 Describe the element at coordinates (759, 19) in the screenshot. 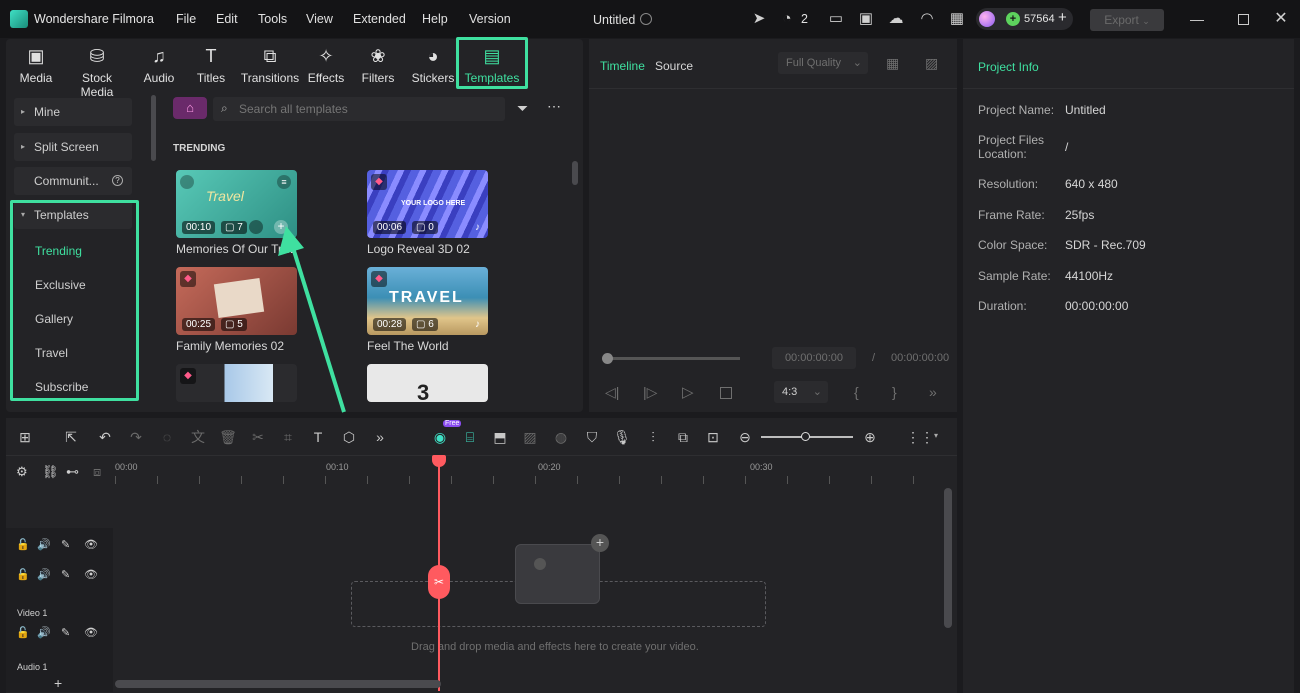

I see `share-icon: ➤` at that location.